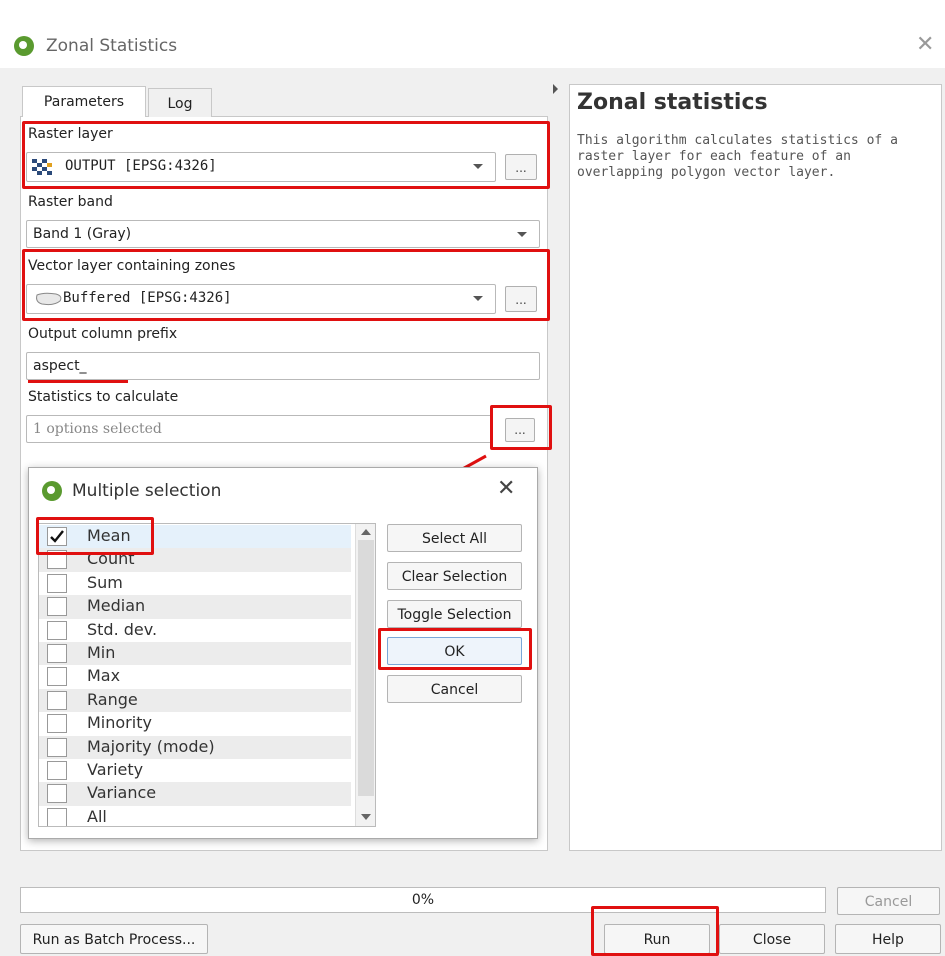 This screenshot has width=945, height=956. What do you see at coordinates (180, 102) in the screenshot?
I see `tab-log: Log` at bounding box center [180, 102].